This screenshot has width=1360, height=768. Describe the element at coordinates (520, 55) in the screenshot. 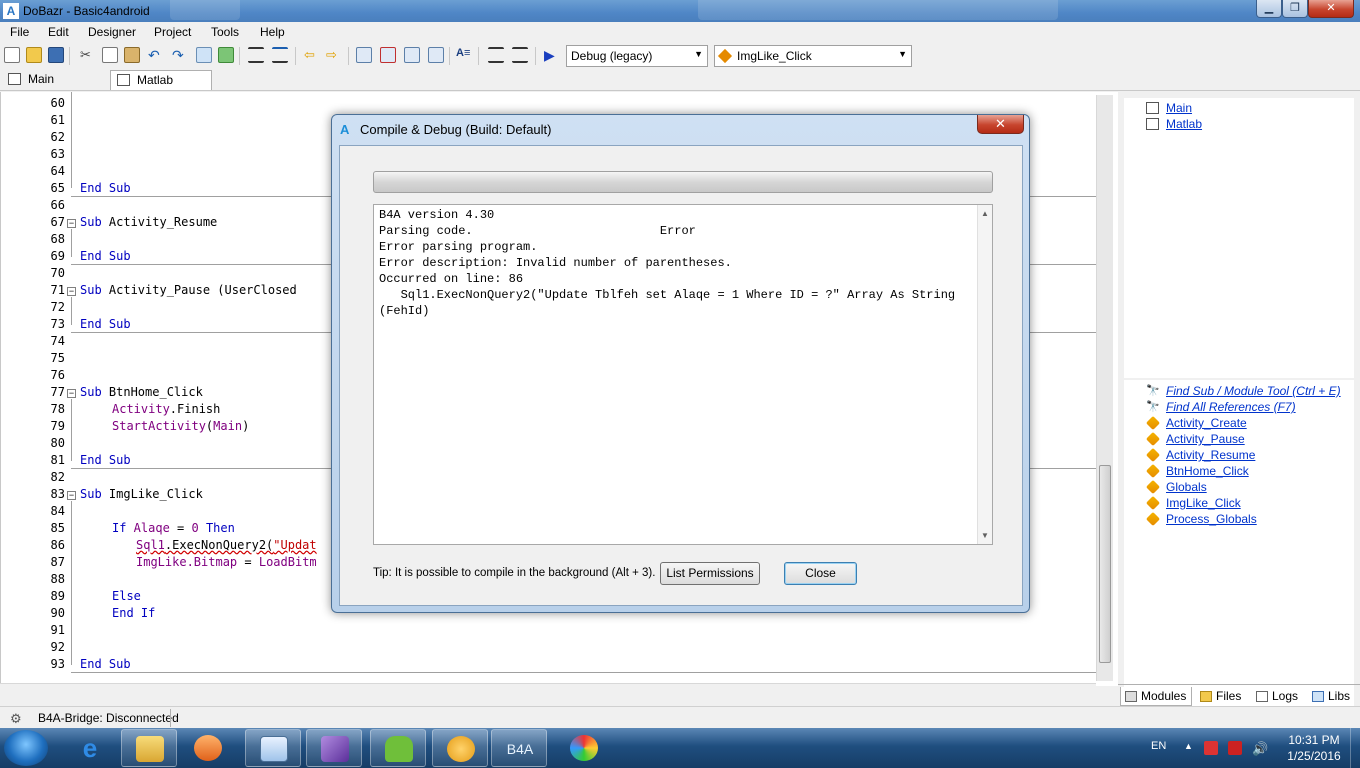

I see `outdent-icon` at that location.